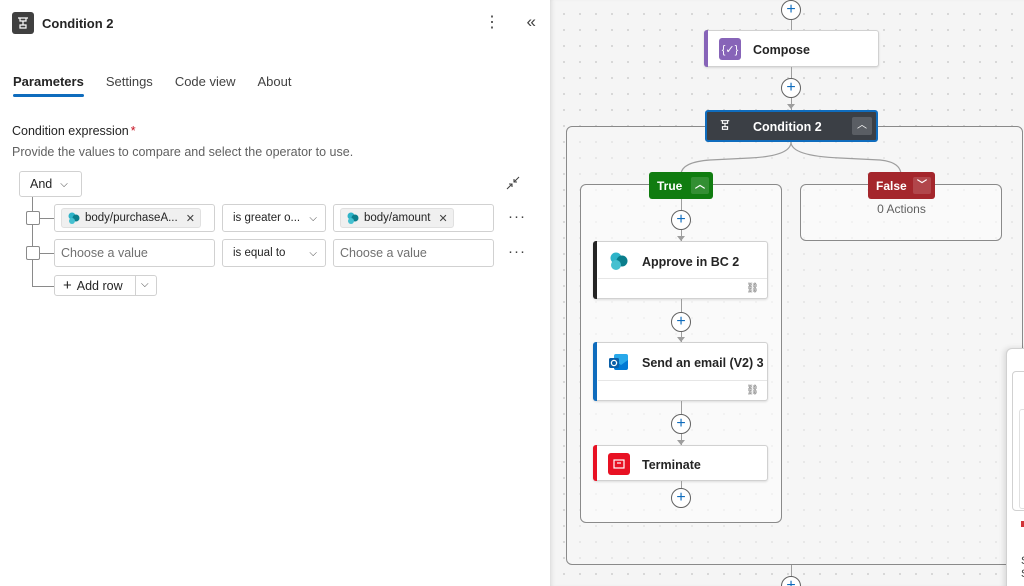 This screenshot has height=586, width=1024. I want to click on condition-expression-label: Condition expression *, so click(74, 131).